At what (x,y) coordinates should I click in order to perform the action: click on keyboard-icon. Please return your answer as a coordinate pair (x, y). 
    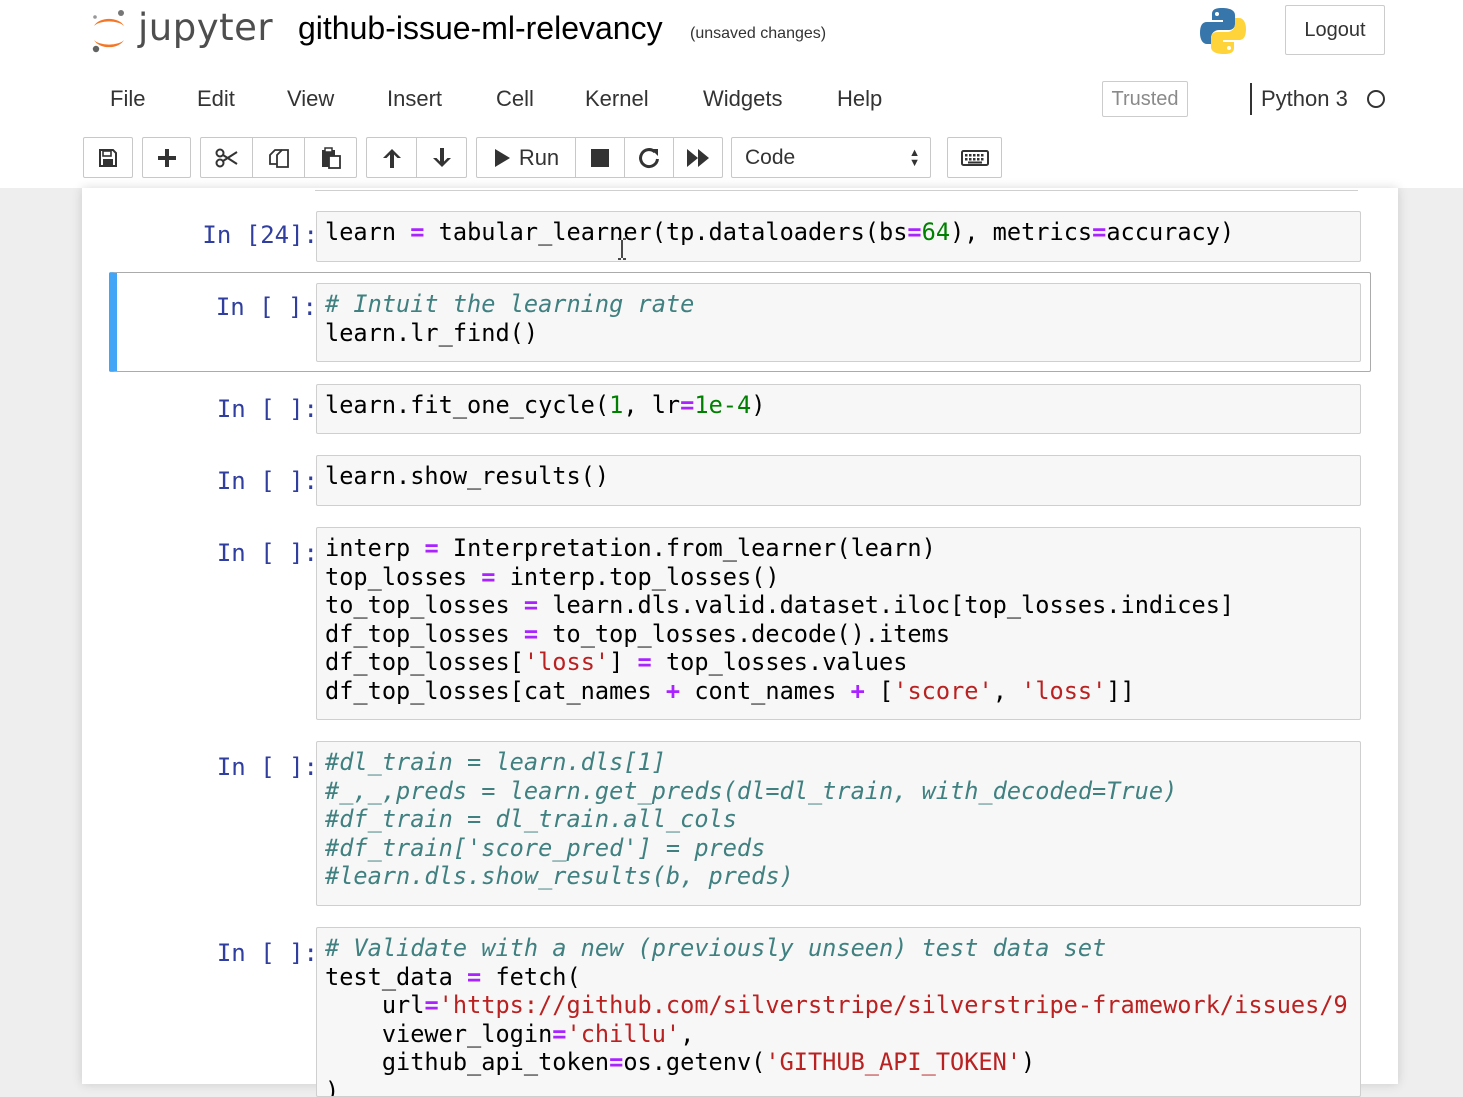
    Looking at the image, I should click on (974, 157).